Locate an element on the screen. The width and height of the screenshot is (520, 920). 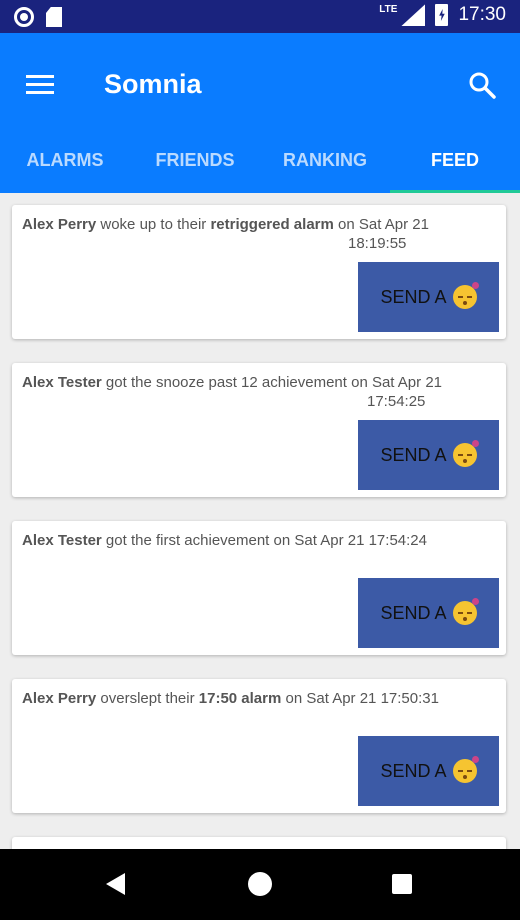
tab-bar: ALARMS FRIENDS RANKING FEED is located at coordinates (260, 161).